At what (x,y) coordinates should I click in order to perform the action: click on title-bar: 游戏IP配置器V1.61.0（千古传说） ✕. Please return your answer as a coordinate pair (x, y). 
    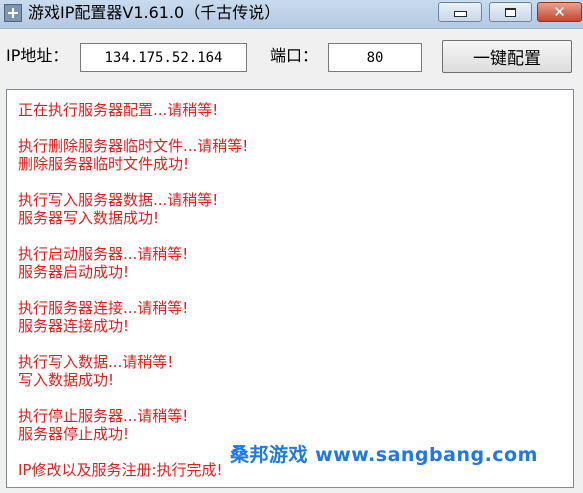
    Looking at the image, I should click on (291, 14).